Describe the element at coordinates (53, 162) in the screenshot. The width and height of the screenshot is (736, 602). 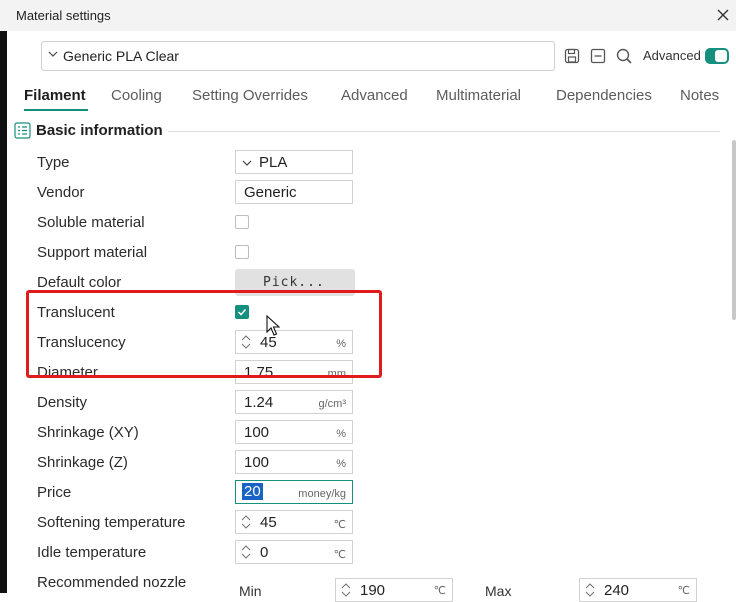
I see `type-label: Type` at that location.